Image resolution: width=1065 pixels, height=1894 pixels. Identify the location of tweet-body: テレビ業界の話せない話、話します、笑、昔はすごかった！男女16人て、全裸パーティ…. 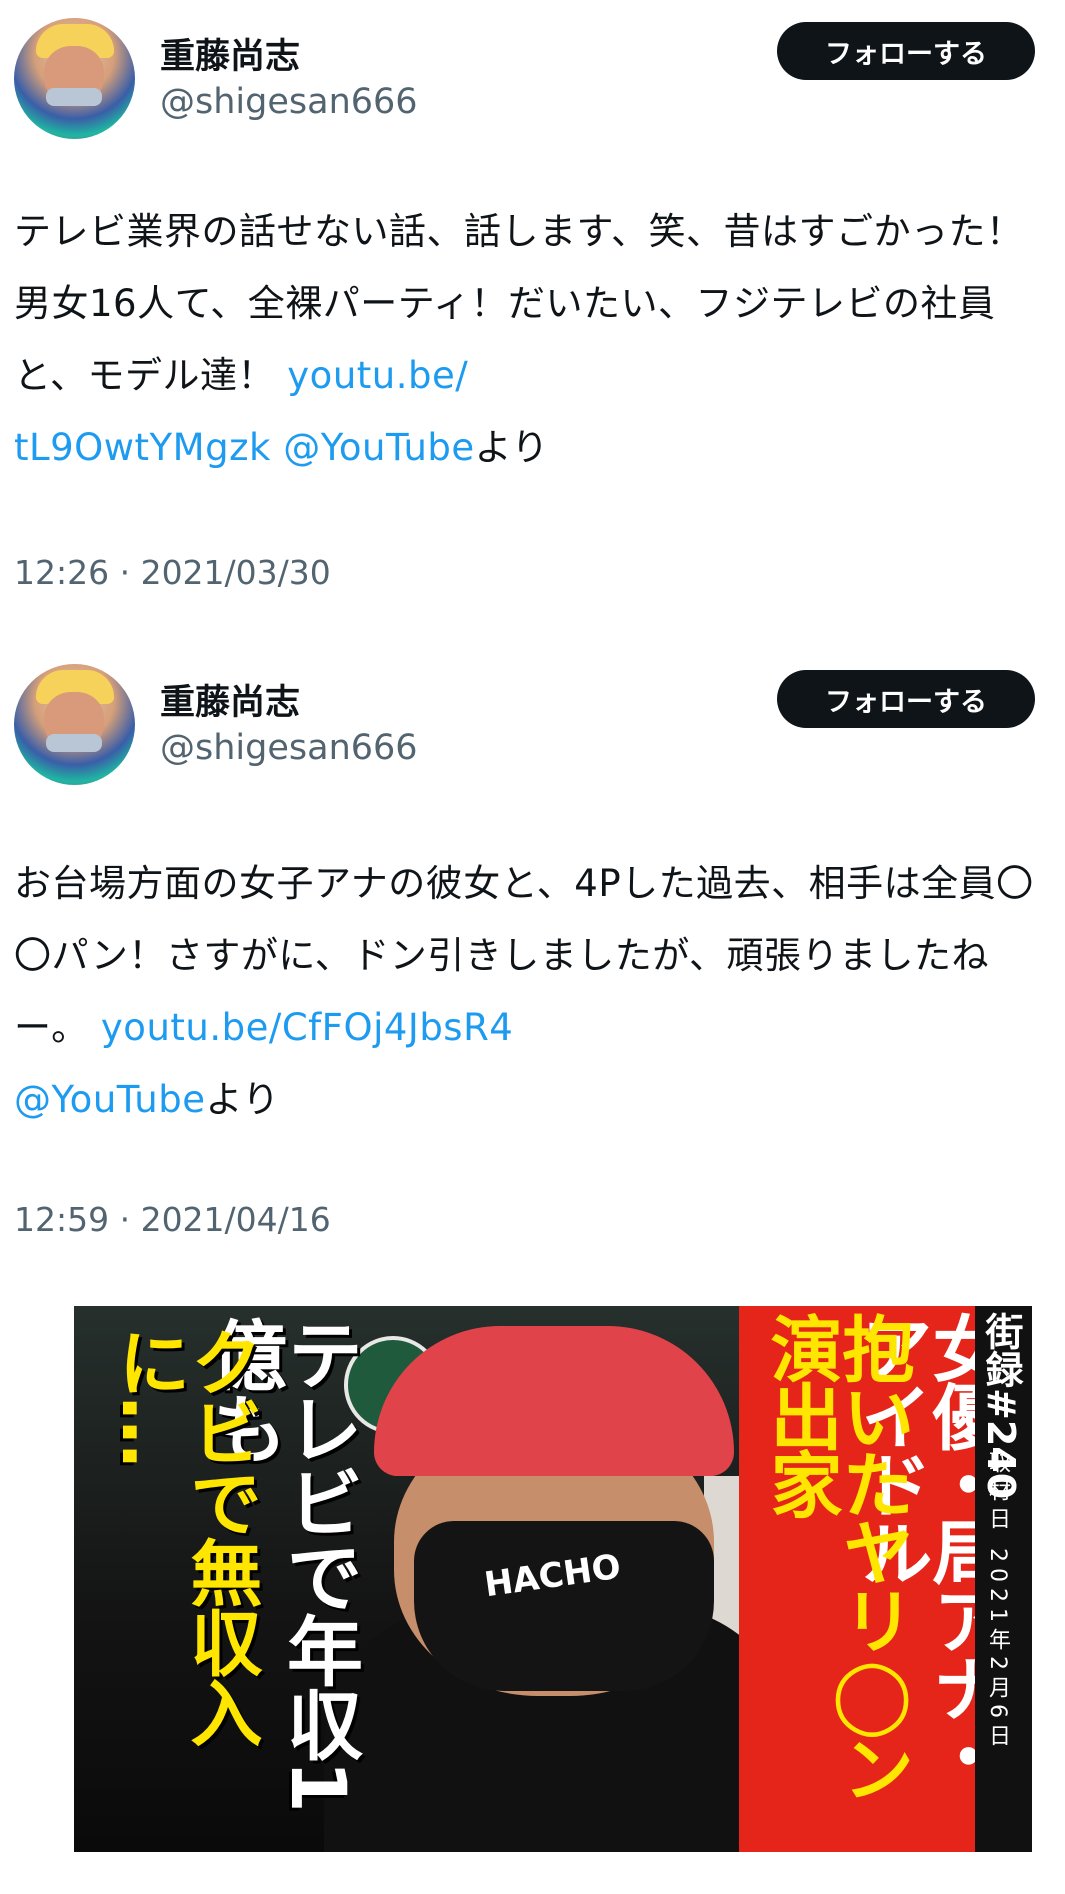
(519, 303).